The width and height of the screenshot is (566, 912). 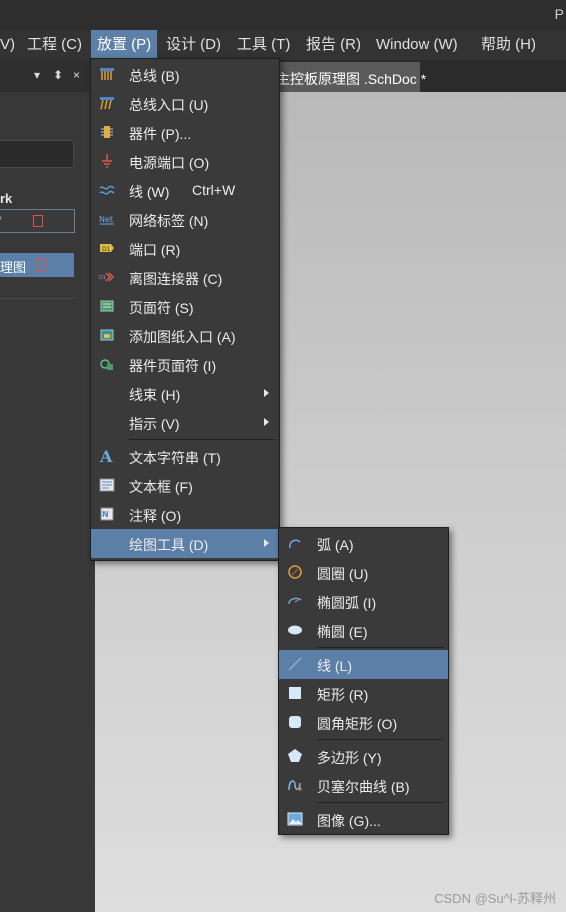 I want to click on menu-item-text-frame: 文本框 (F), so click(x=185, y=485).